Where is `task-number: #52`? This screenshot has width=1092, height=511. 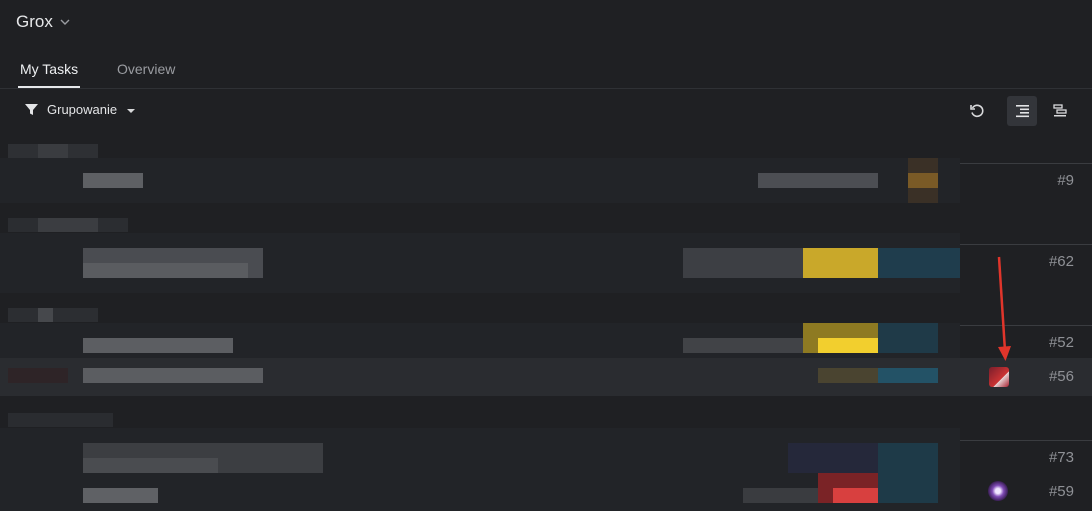 task-number: #52 is located at coordinates (1061, 342).